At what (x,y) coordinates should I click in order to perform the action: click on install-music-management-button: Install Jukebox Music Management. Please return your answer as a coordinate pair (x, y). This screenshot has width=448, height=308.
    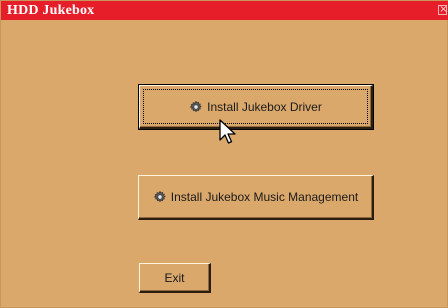
    Looking at the image, I should click on (256, 197).